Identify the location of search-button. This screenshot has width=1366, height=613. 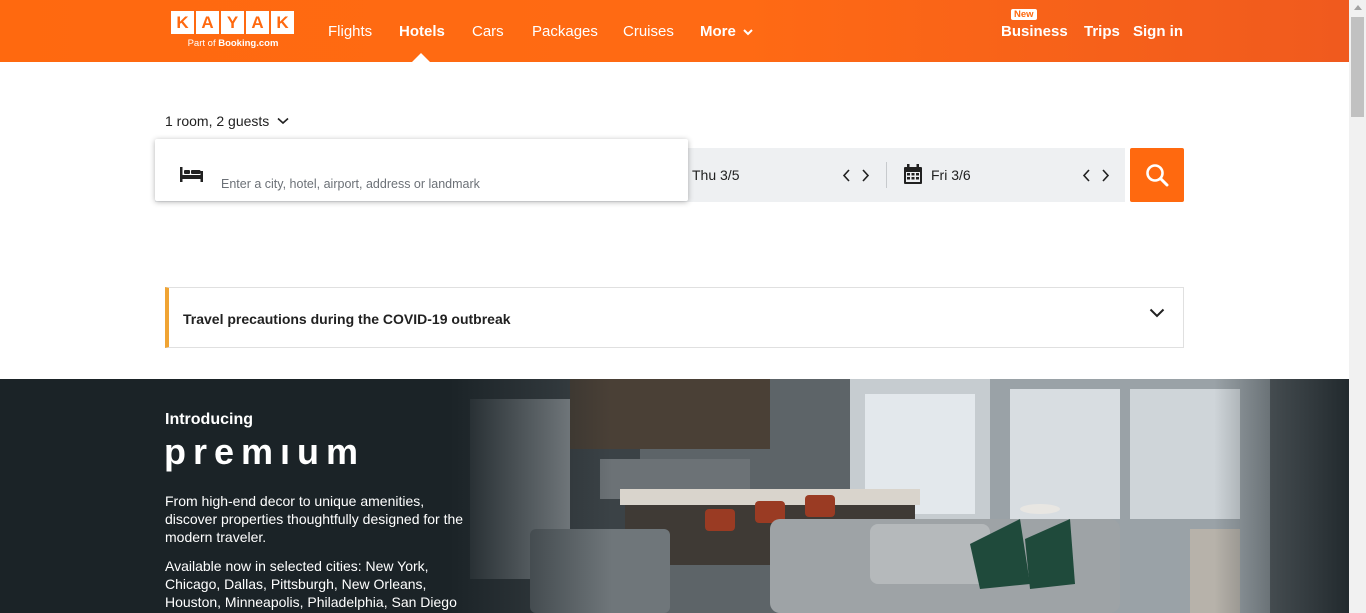
(1157, 175).